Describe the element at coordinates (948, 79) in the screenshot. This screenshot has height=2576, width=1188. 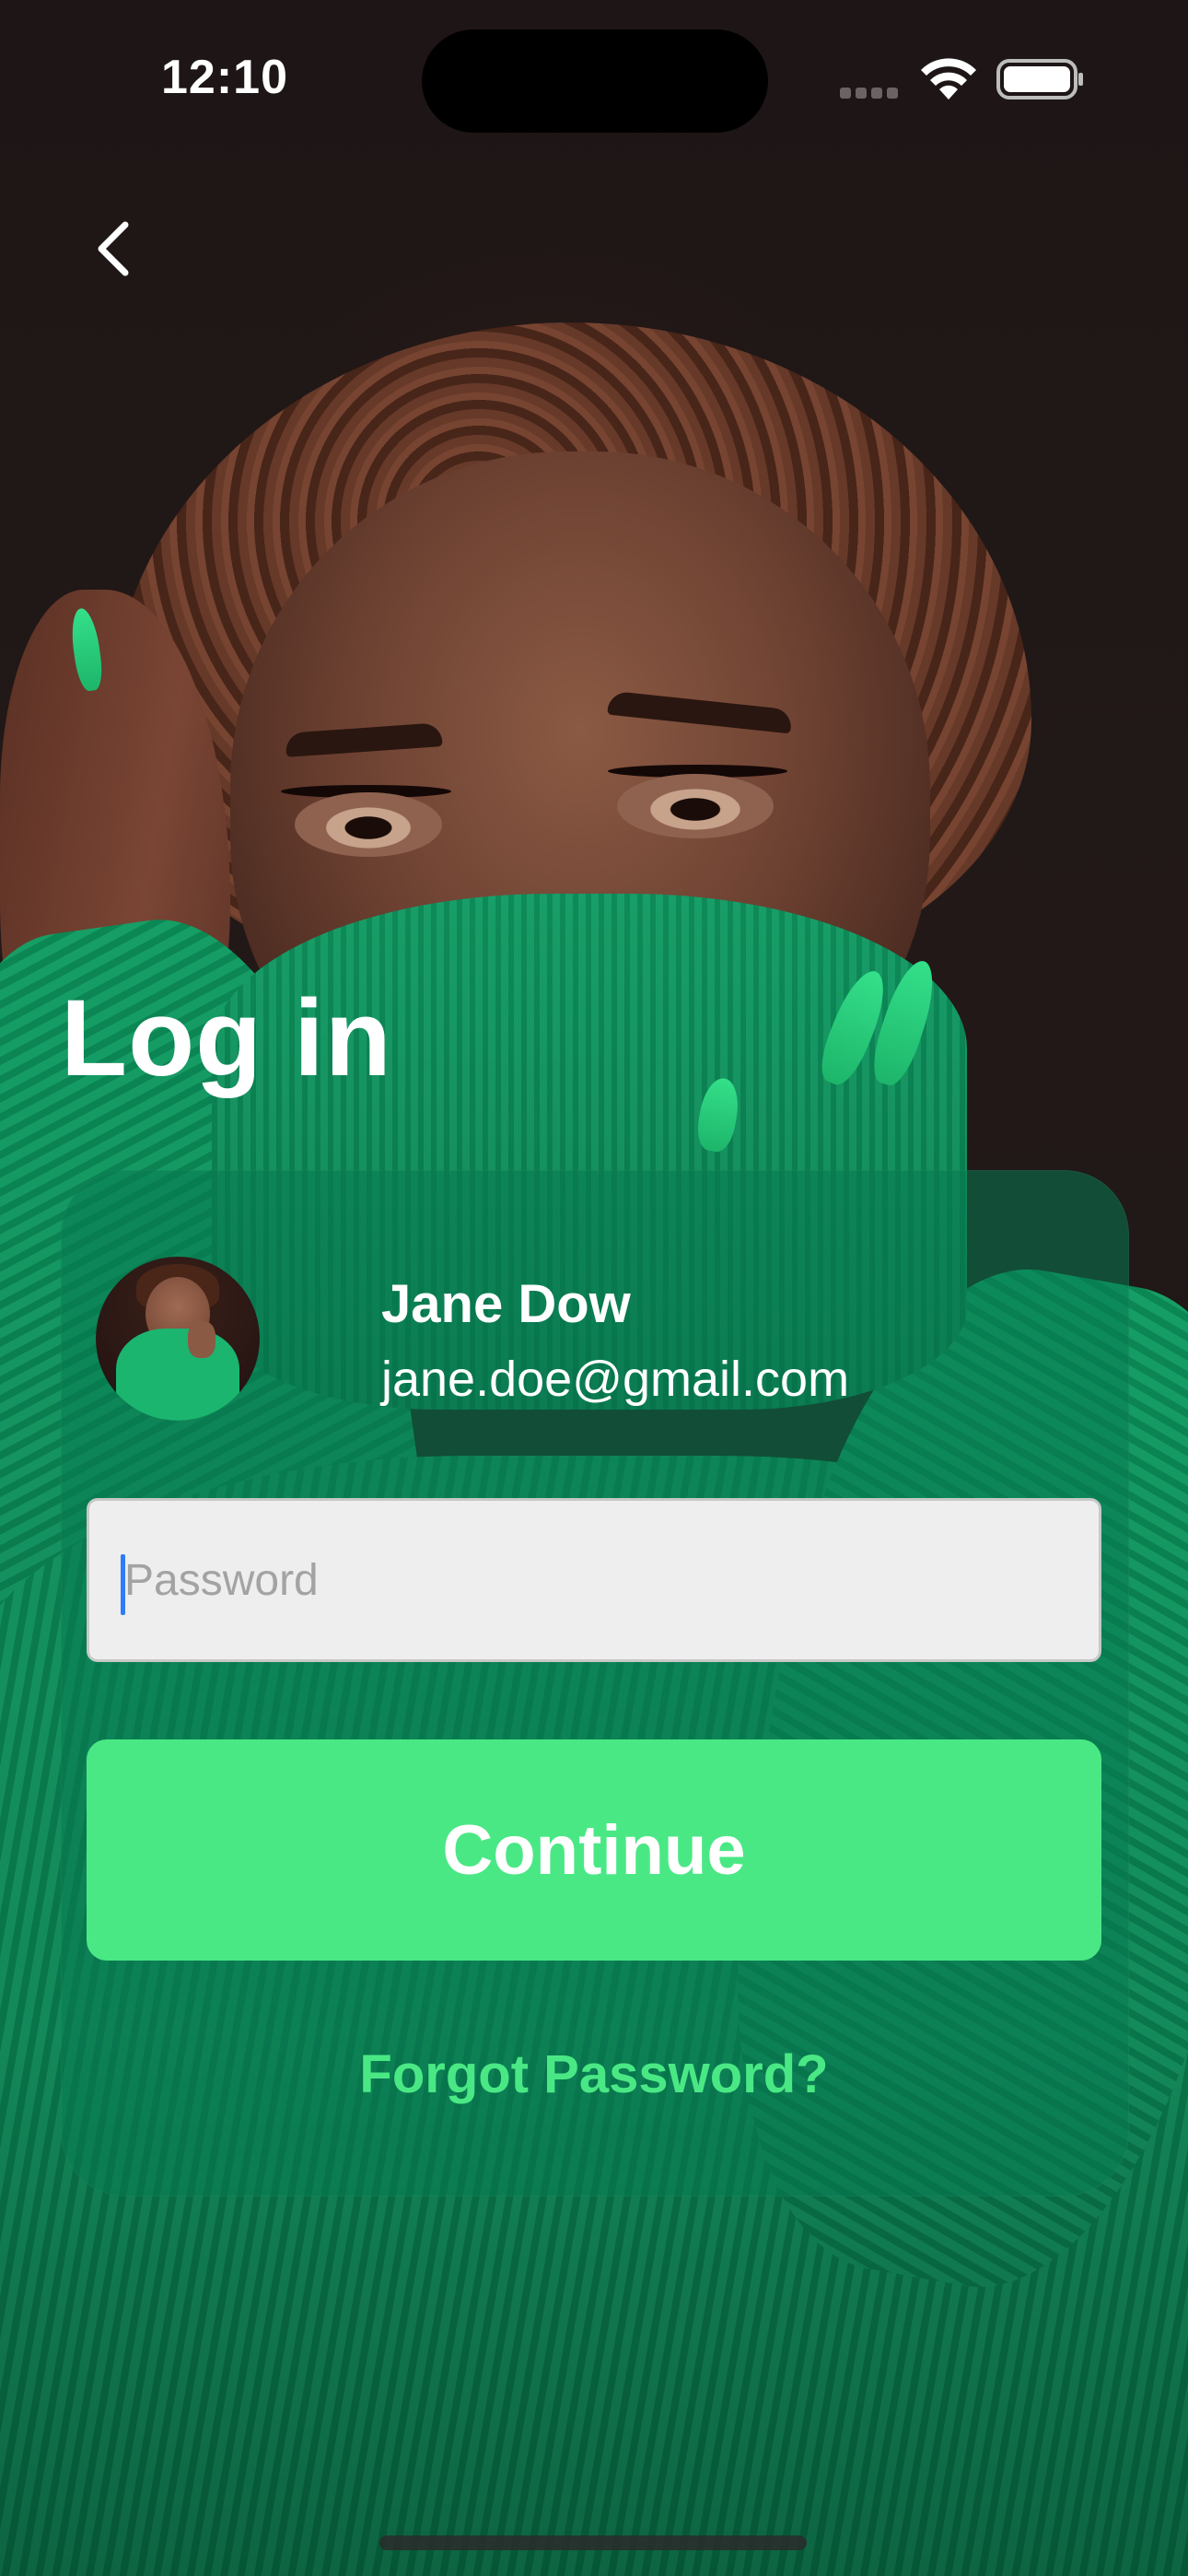
I see `wifi-icon` at that location.